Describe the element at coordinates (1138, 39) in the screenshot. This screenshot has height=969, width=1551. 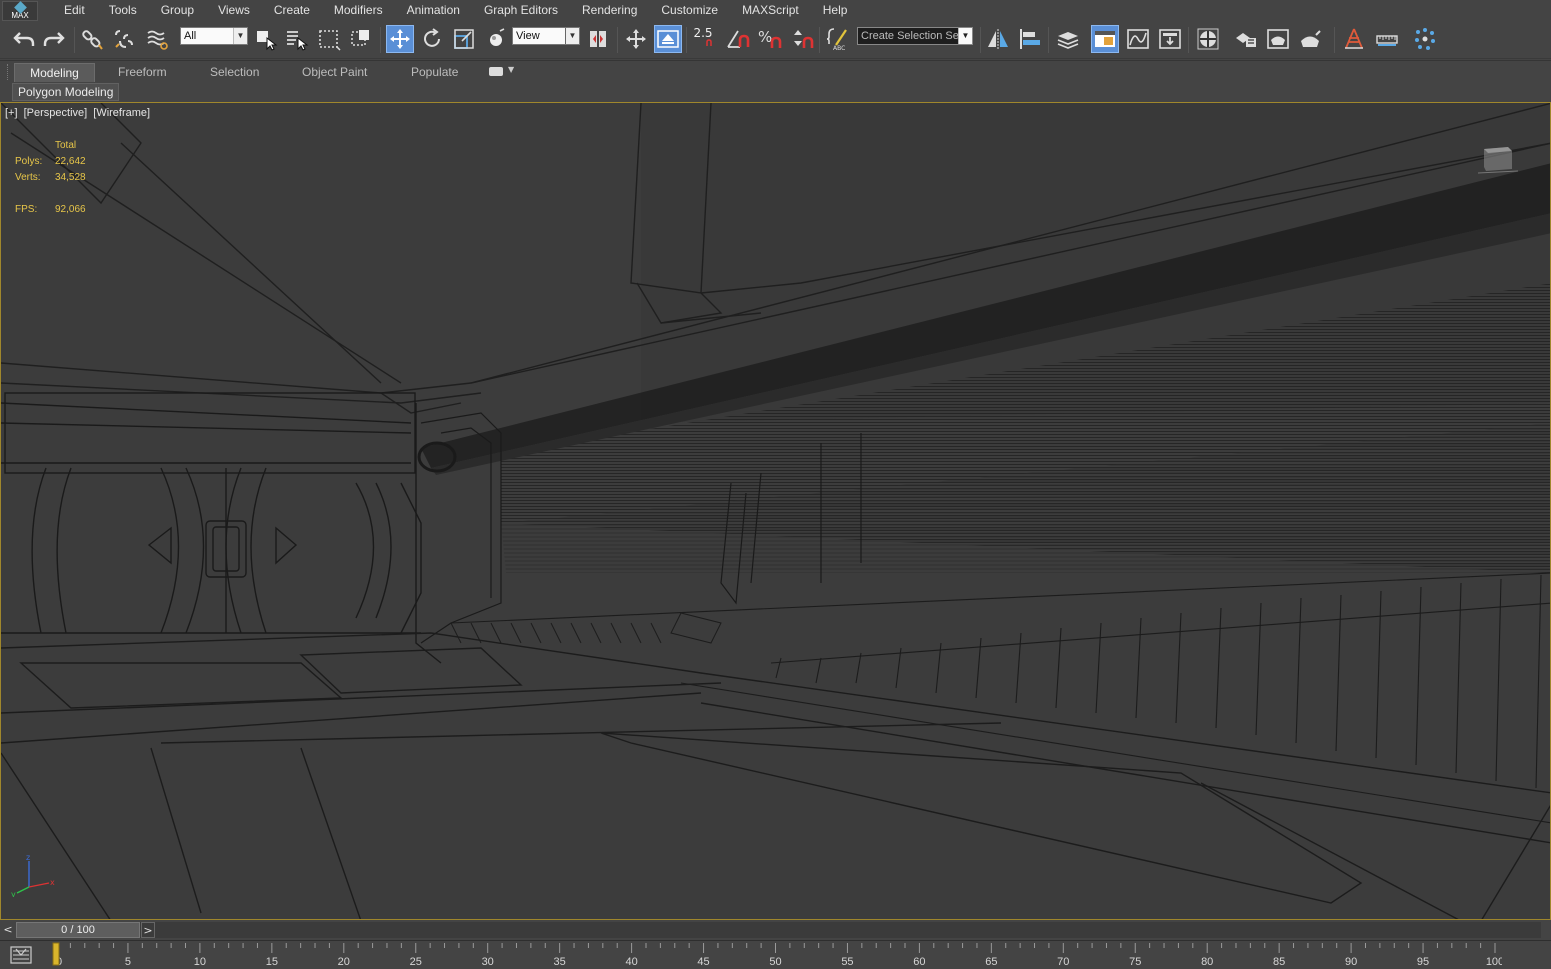
I see `curve-editor-icon` at that location.